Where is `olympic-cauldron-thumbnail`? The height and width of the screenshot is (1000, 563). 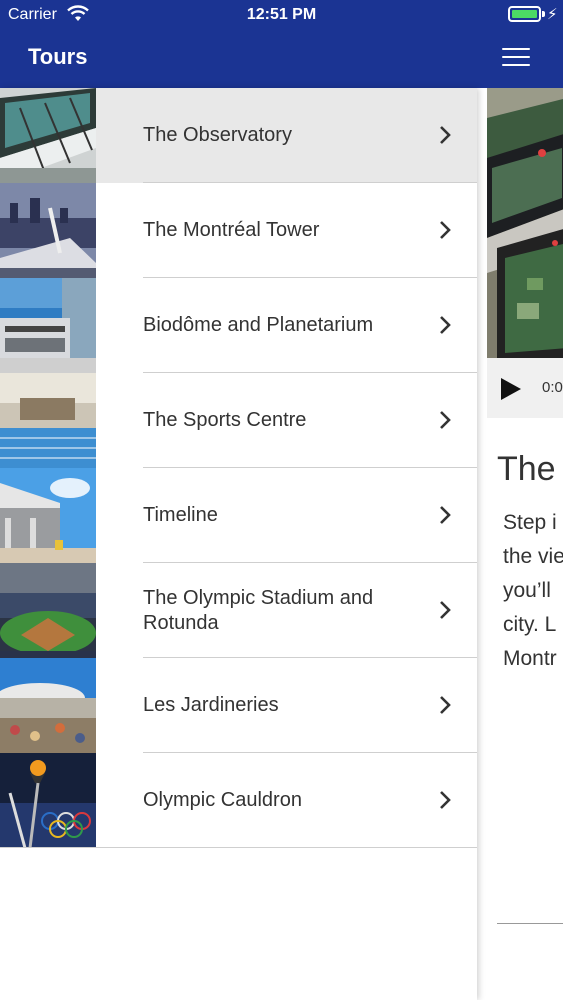 olympic-cauldron-thumbnail is located at coordinates (48, 800).